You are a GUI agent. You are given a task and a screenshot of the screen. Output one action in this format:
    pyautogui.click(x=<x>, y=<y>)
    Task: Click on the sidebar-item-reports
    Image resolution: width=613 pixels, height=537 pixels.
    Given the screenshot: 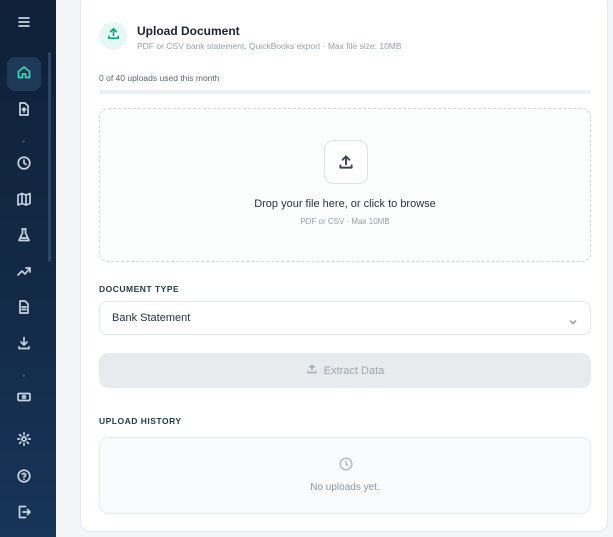 What is the action you would take?
    pyautogui.click(x=24, y=309)
    